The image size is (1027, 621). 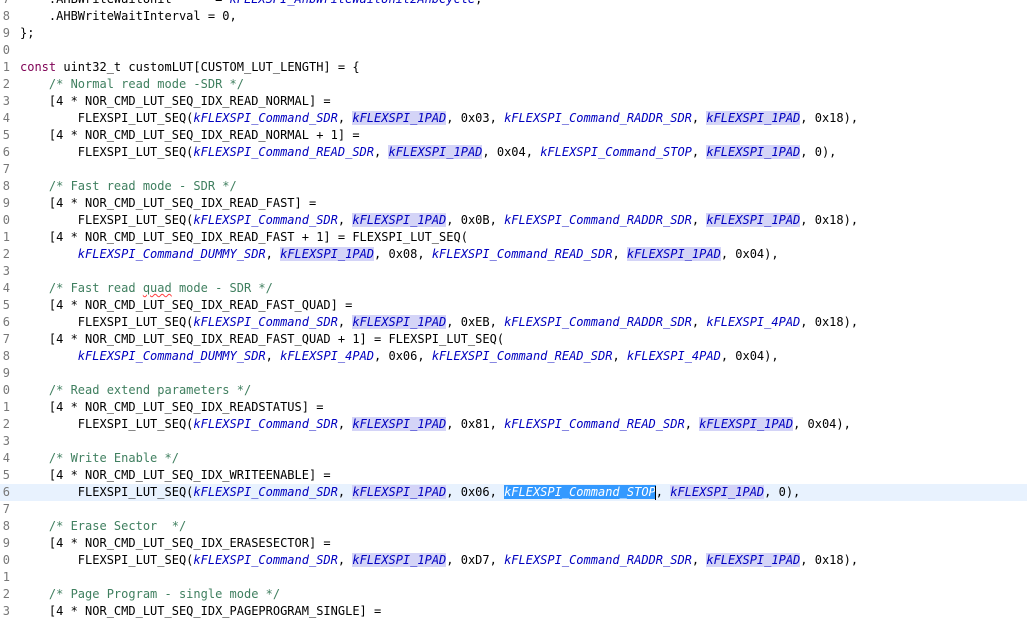 What do you see at coordinates (95, 288) in the screenshot?
I see `code-comment: /* Fast read` at bounding box center [95, 288].